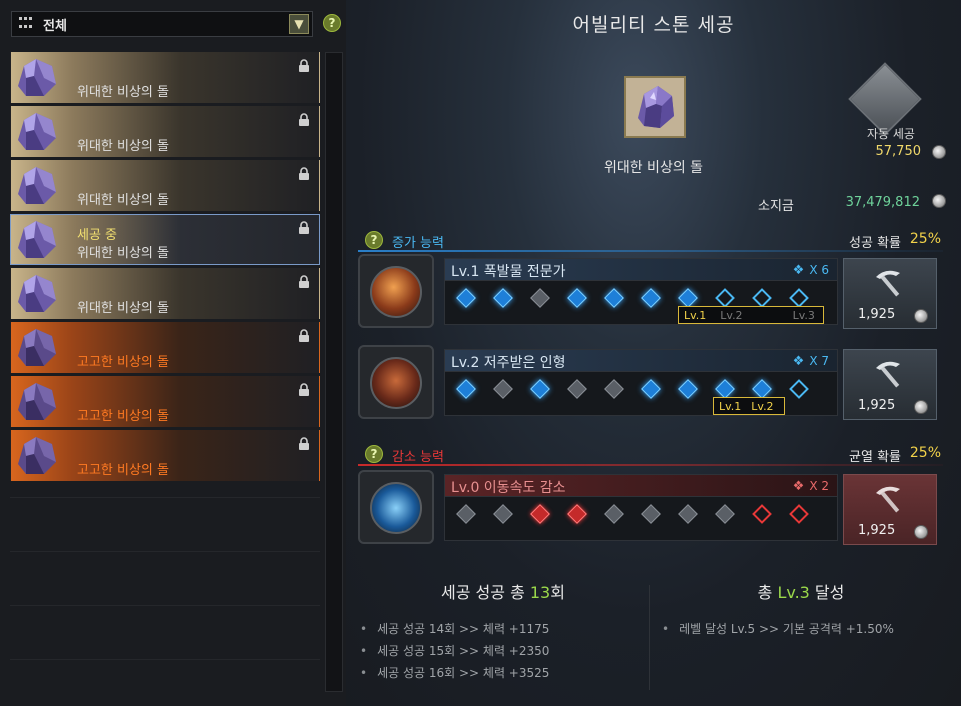 This screenshot has width=961, height=706. Describe the element at coordinates (778, 628) in the screenshot. I see `bonus-item: 레벨 달성 Lv.5 >> 기본 공격력 +1.50%` at that location.